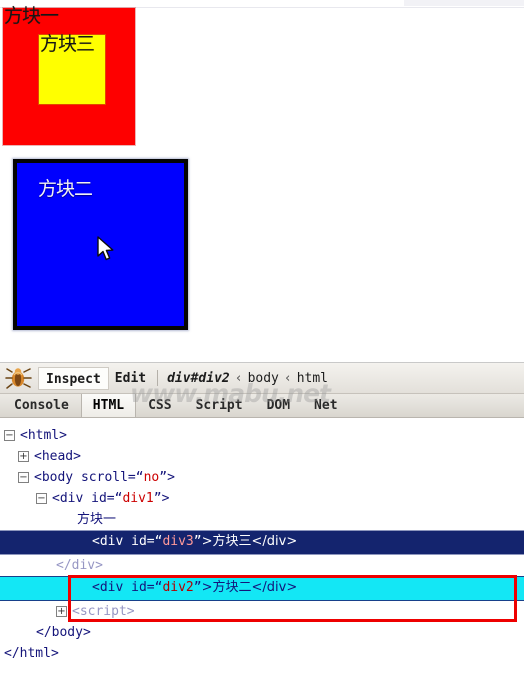 This screenshot has width=524, height=689. I want to click on breadcrumb-item-body: body, so click(263, 378).